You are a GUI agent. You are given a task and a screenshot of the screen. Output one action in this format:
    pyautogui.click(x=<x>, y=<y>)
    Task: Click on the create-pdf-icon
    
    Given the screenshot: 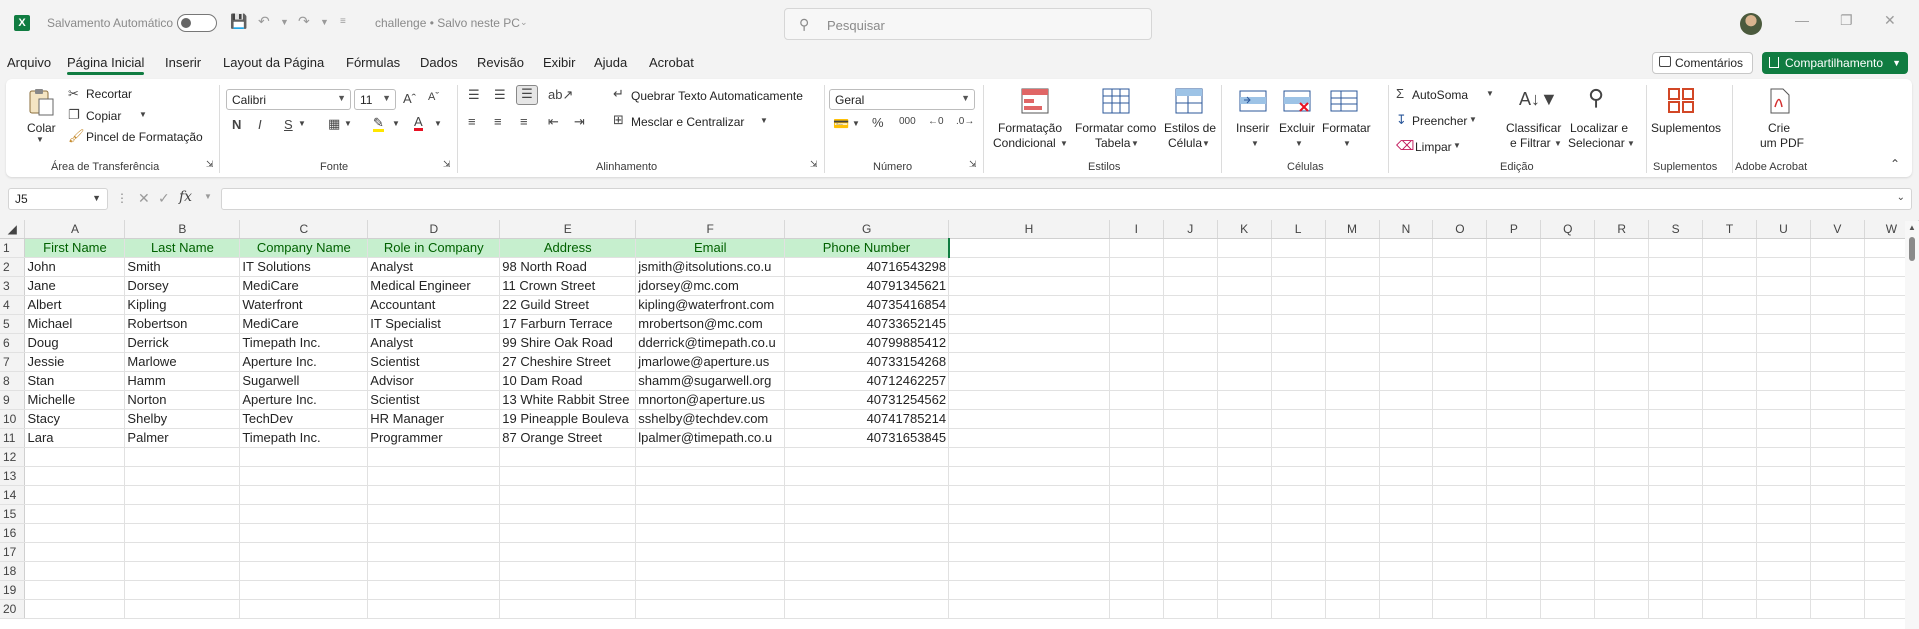 What is the action you would take?
    pyautogui.click(x=1779, y=101)
    